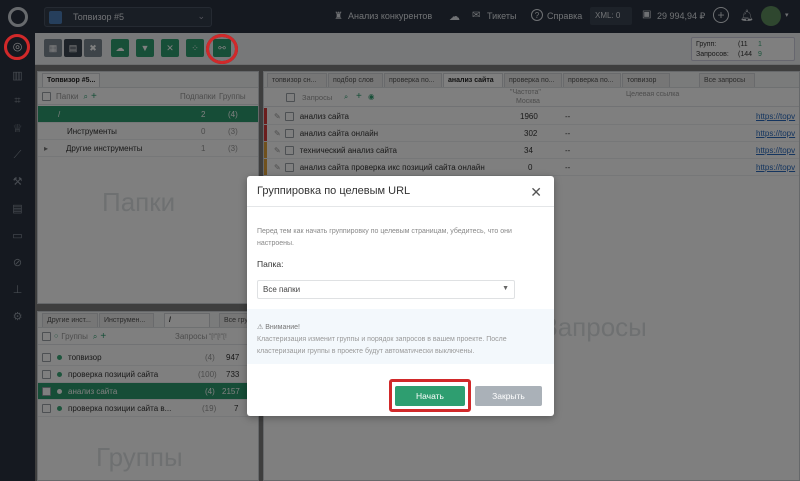  Describe the element at coordinates (282, 289) in the screenshot. I see `folder-select-value: Все папки` at that location.